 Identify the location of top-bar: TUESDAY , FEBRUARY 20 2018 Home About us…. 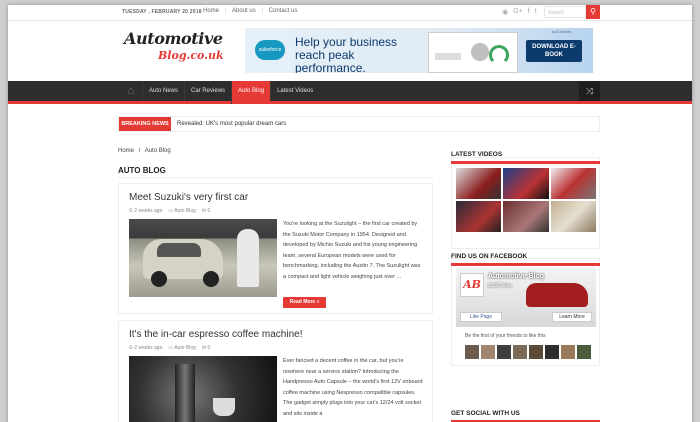
(350, 13).